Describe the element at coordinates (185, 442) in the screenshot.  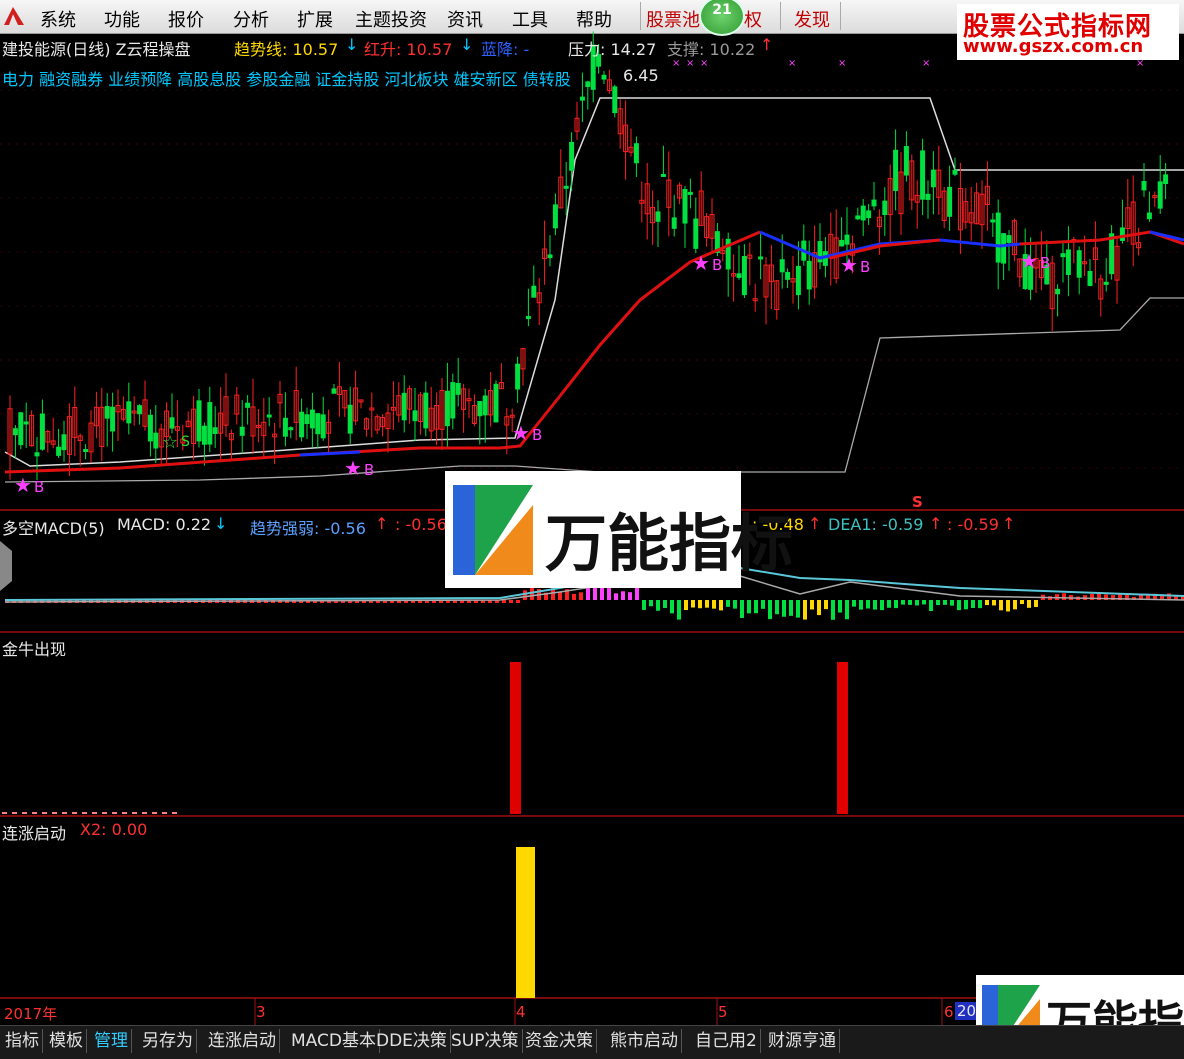
I see `sell-signal-label: S` at that location.